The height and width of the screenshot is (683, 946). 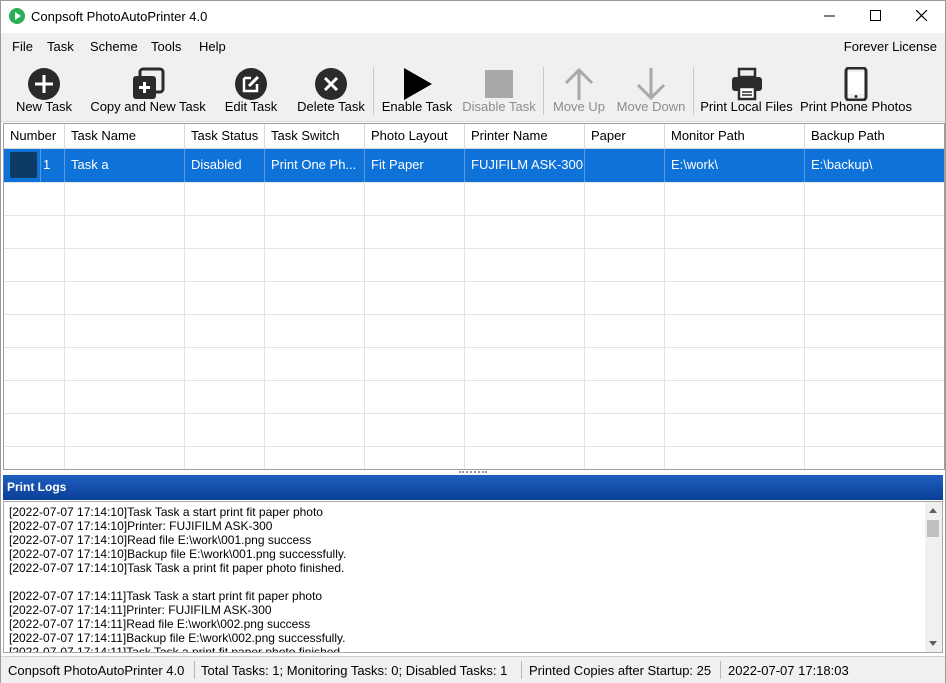 What do you see at coordinates (114, 46) in the screenshot?
I see `menu-scheme: Scheme` at bounding box center [114, 46].